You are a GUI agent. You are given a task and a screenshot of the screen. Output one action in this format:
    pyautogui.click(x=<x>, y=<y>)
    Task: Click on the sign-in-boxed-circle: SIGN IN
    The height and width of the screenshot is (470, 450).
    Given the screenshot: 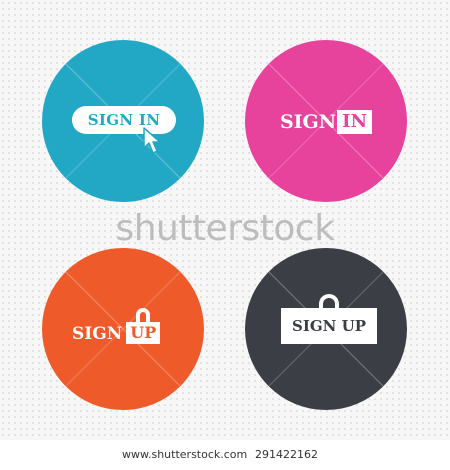 What is the action you would take?
    pyautogui.click(x=326, y=121)
    